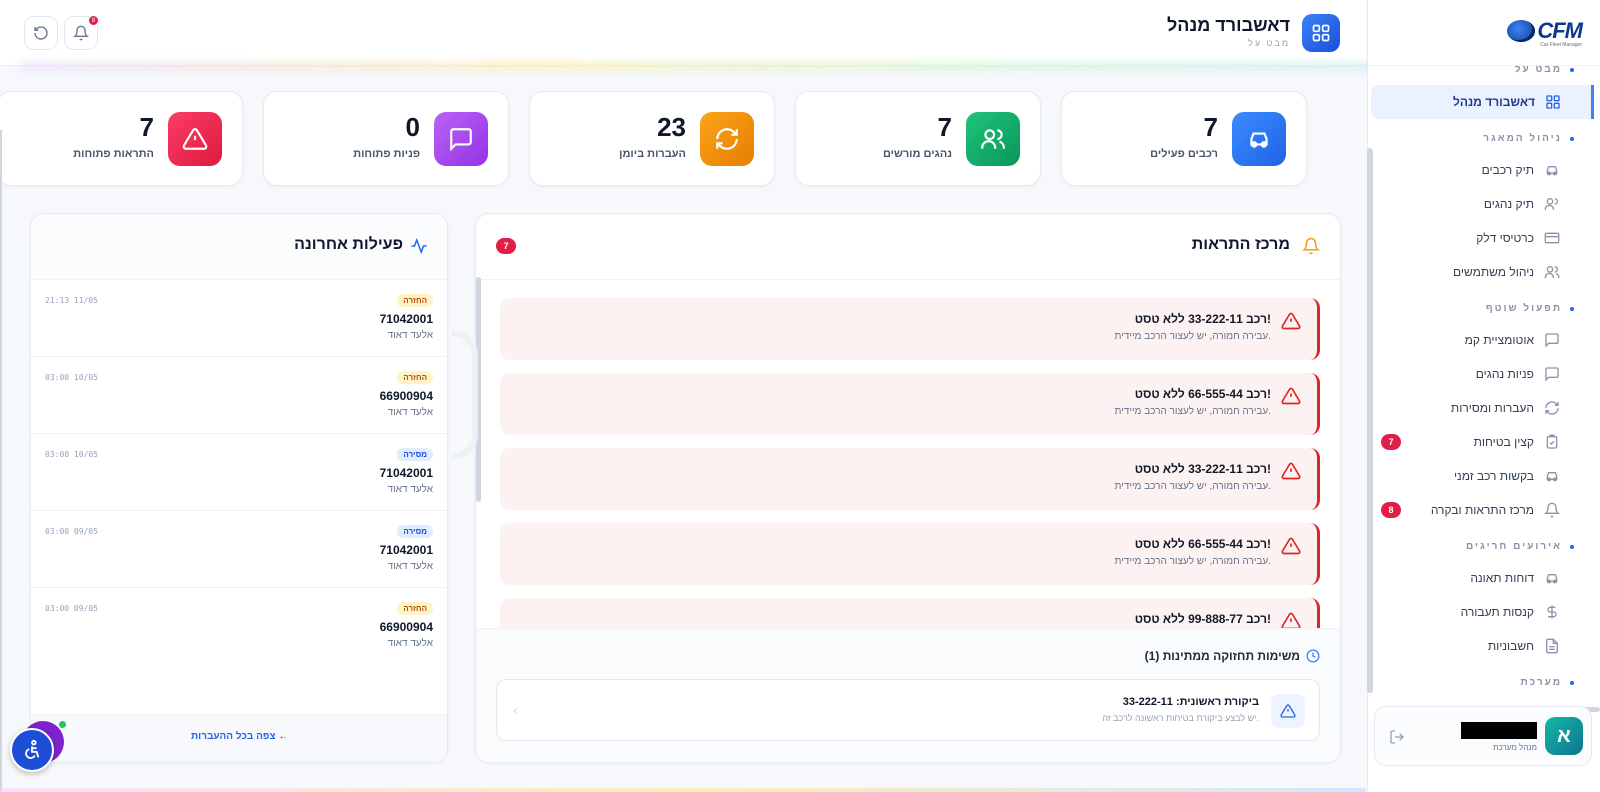 This screenshot has height=792, width=1600. What do you see at coordinates (93, 20) in the screenshot?
I see `notifications-badge: 8` at bounding box center [93, 20].